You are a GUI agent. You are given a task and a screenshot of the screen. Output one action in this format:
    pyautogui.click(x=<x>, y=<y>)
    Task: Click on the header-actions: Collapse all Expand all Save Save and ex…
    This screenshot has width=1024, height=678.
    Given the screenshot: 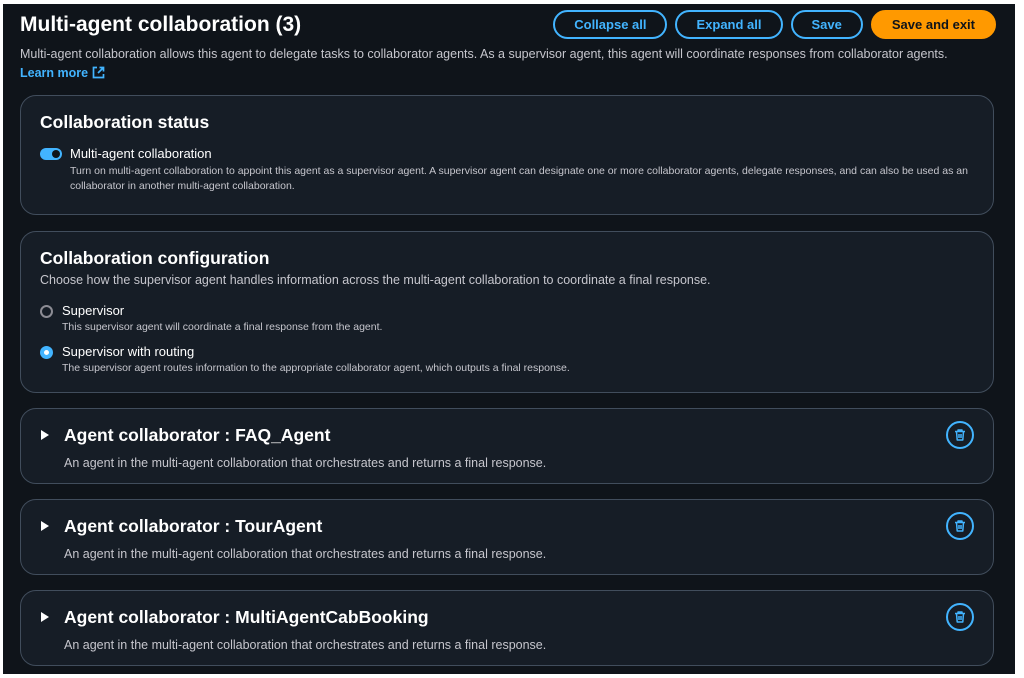 What is the action you would take?
    pyautogui.click(x=774, y=24)
    